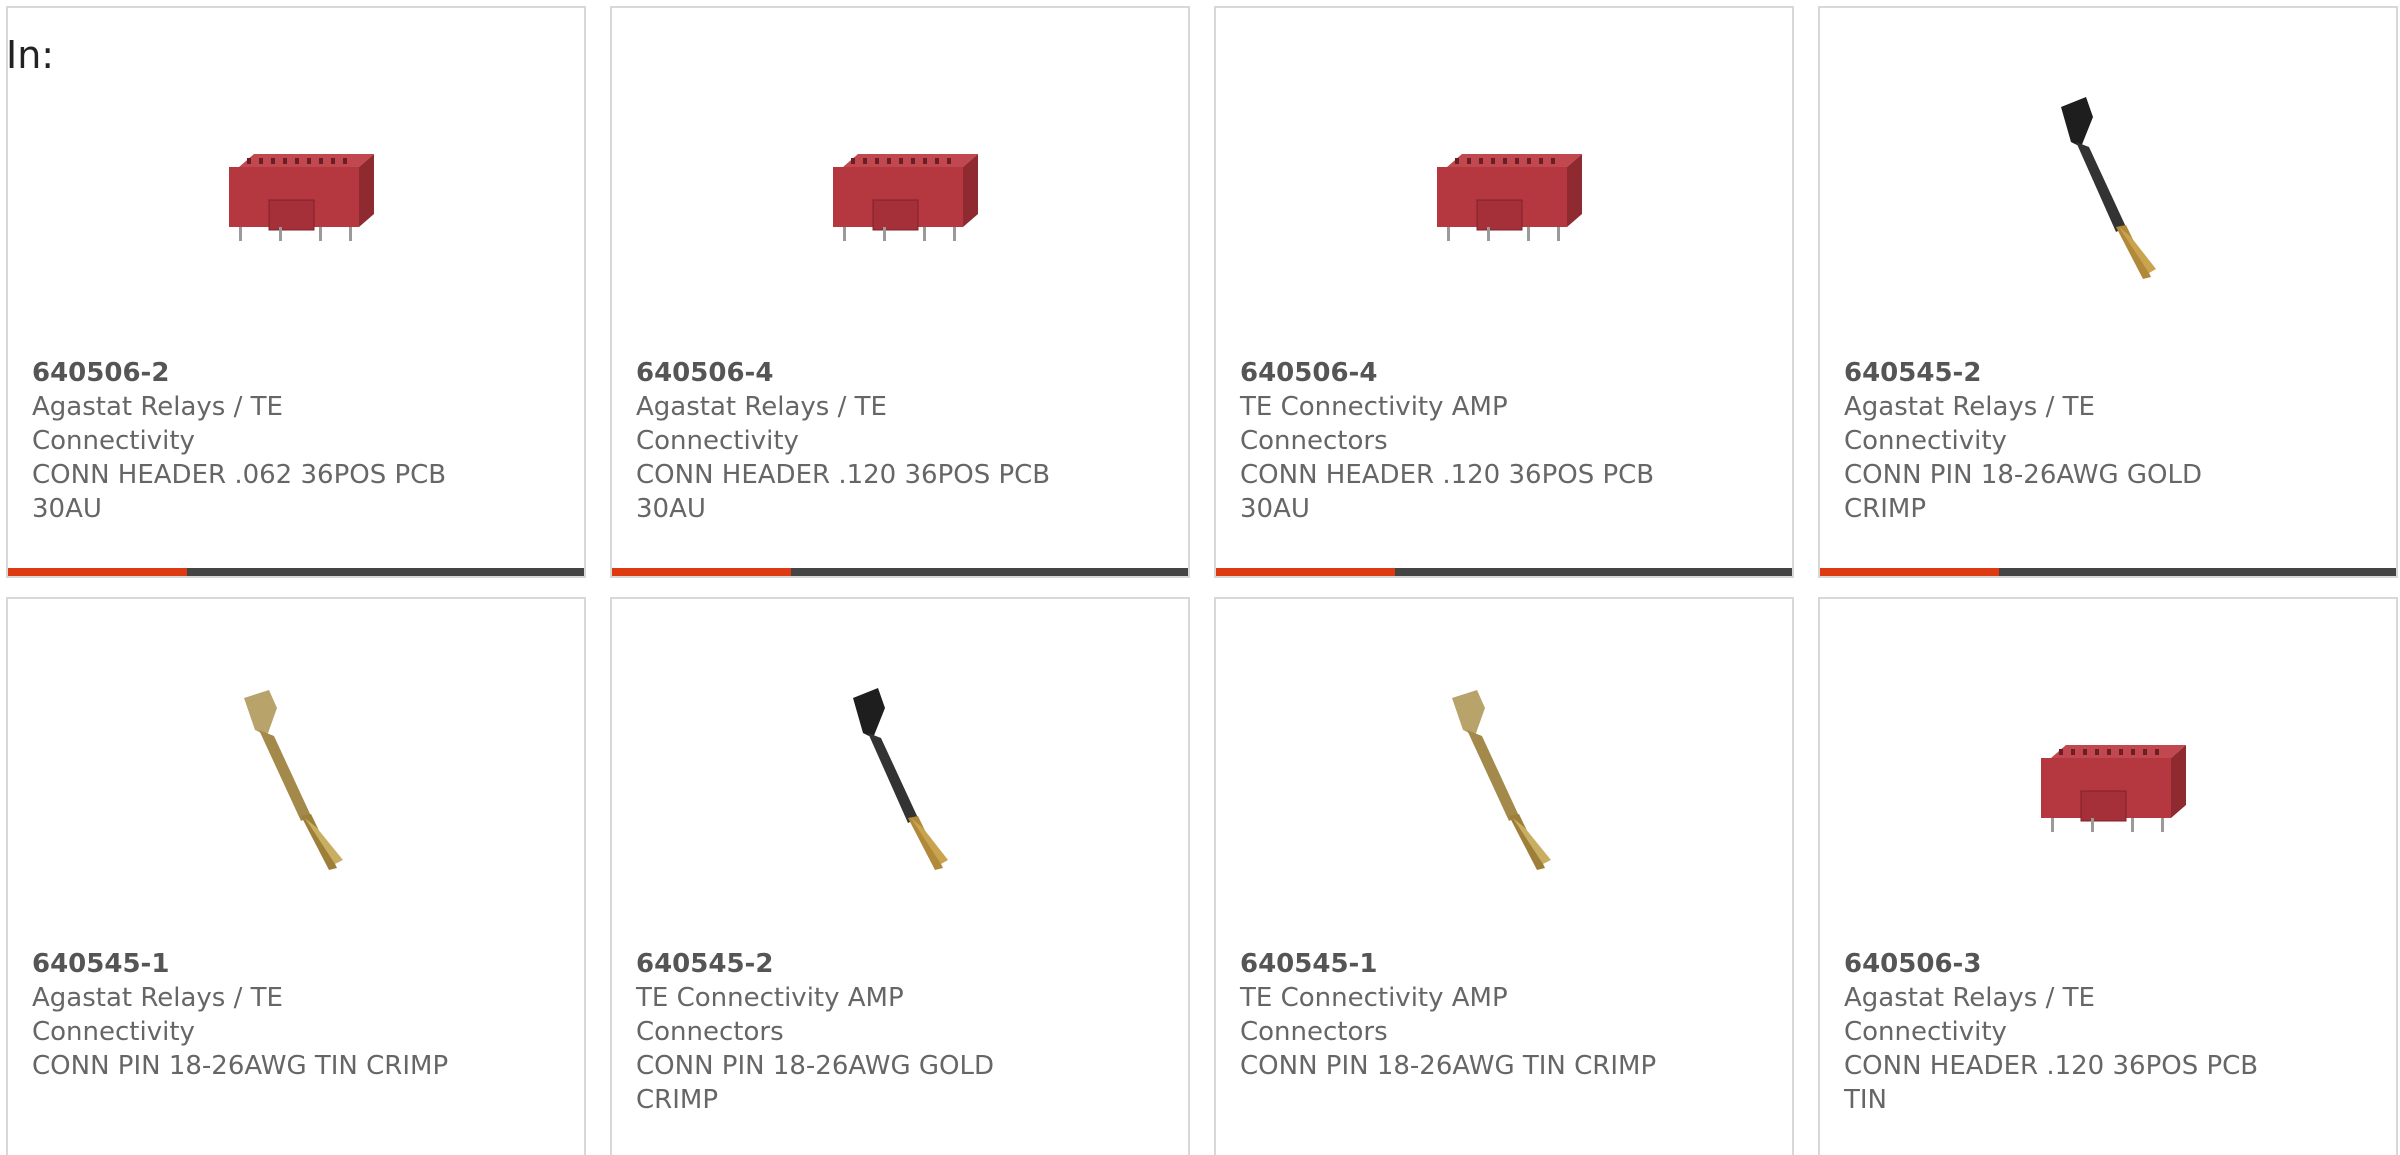 This screenshot has height=1155, width=2400. Describe the element at coordinates (30, 55) in the screenshot. I see `filter-label: In:` at that location.